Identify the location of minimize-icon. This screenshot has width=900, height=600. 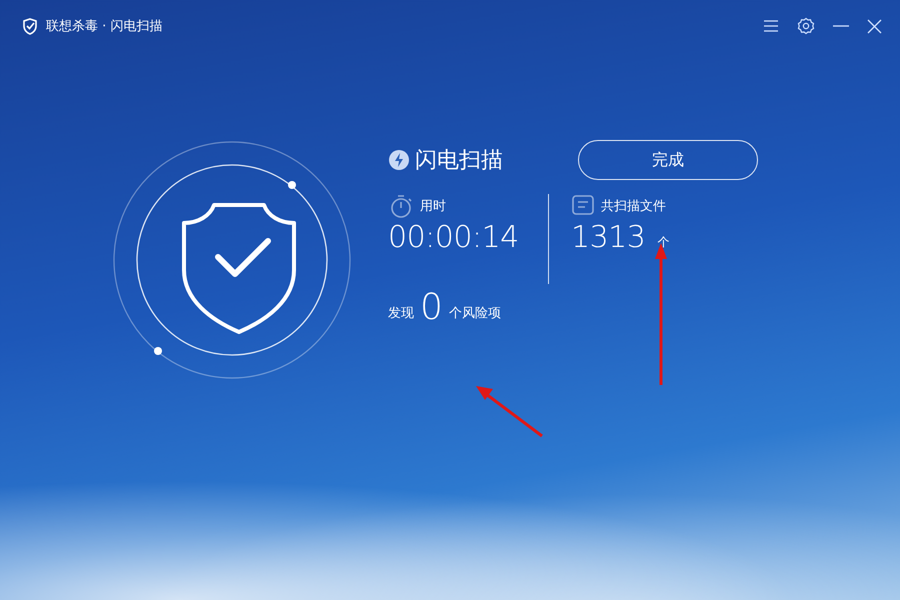
(841, 26).